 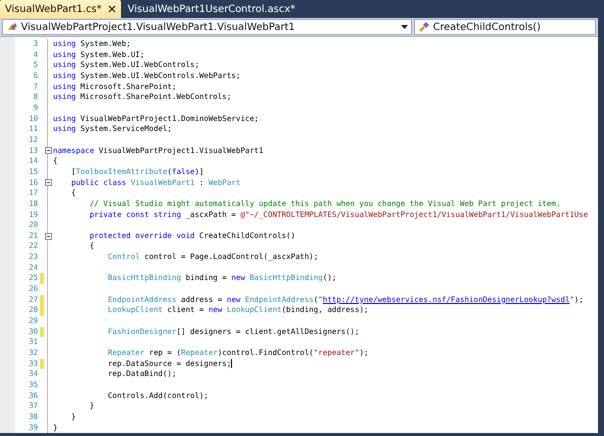 What do you see at coordinates (207, 27) in the screenshot?
I see `type-dropdown: VisualWebPartProject1.VisualWebPart1.VisualWebPart1` at bounding box center [207, 27].